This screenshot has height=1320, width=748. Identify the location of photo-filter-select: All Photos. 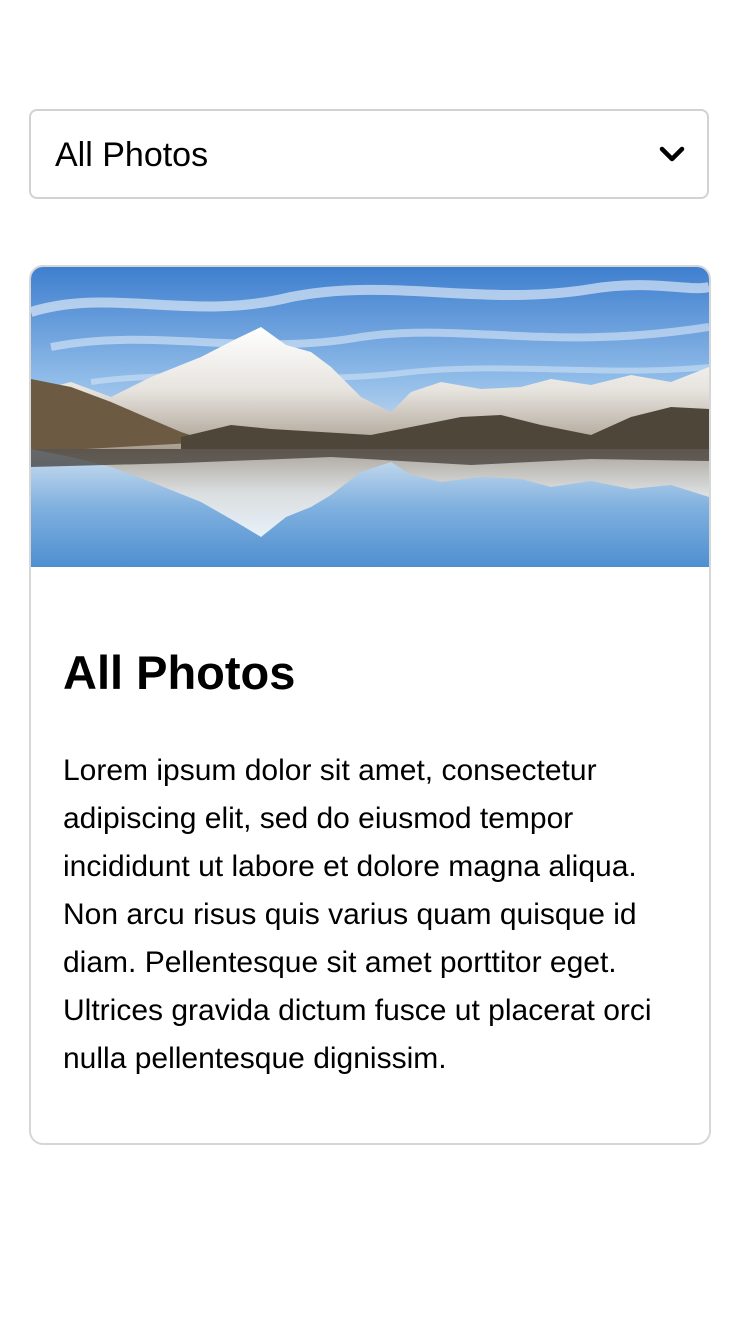
(369, 154).